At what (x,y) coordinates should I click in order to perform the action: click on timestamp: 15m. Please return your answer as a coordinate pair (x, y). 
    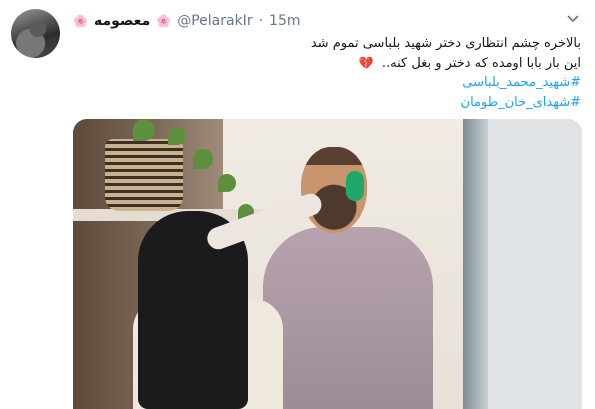
    Looking at the image, I should click on (284, 21).